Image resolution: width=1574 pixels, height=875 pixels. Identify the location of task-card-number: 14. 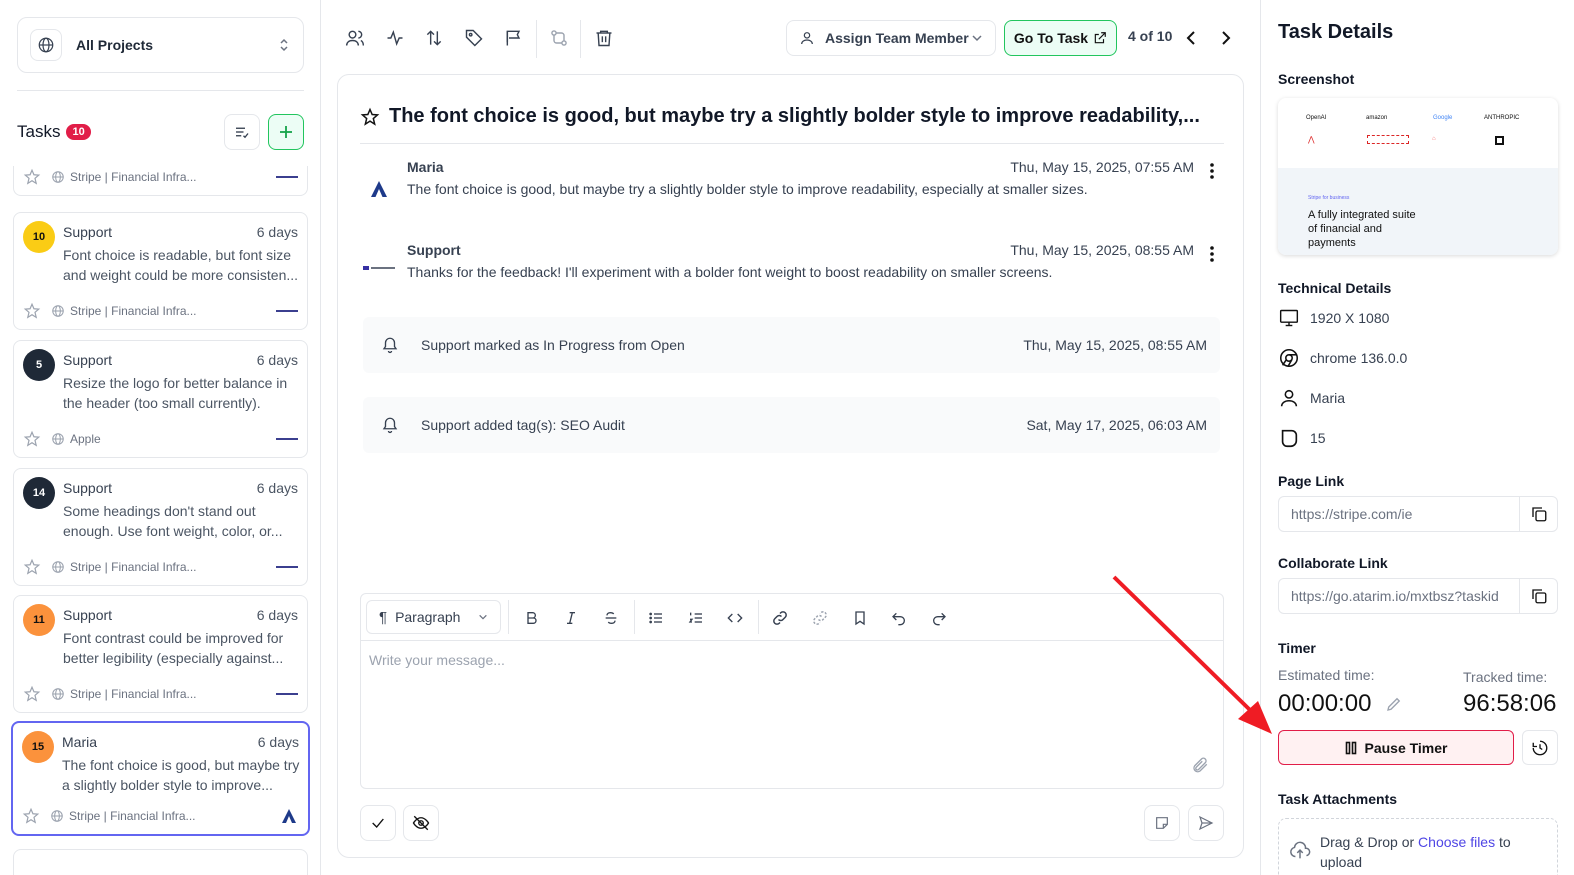
(39, 493).